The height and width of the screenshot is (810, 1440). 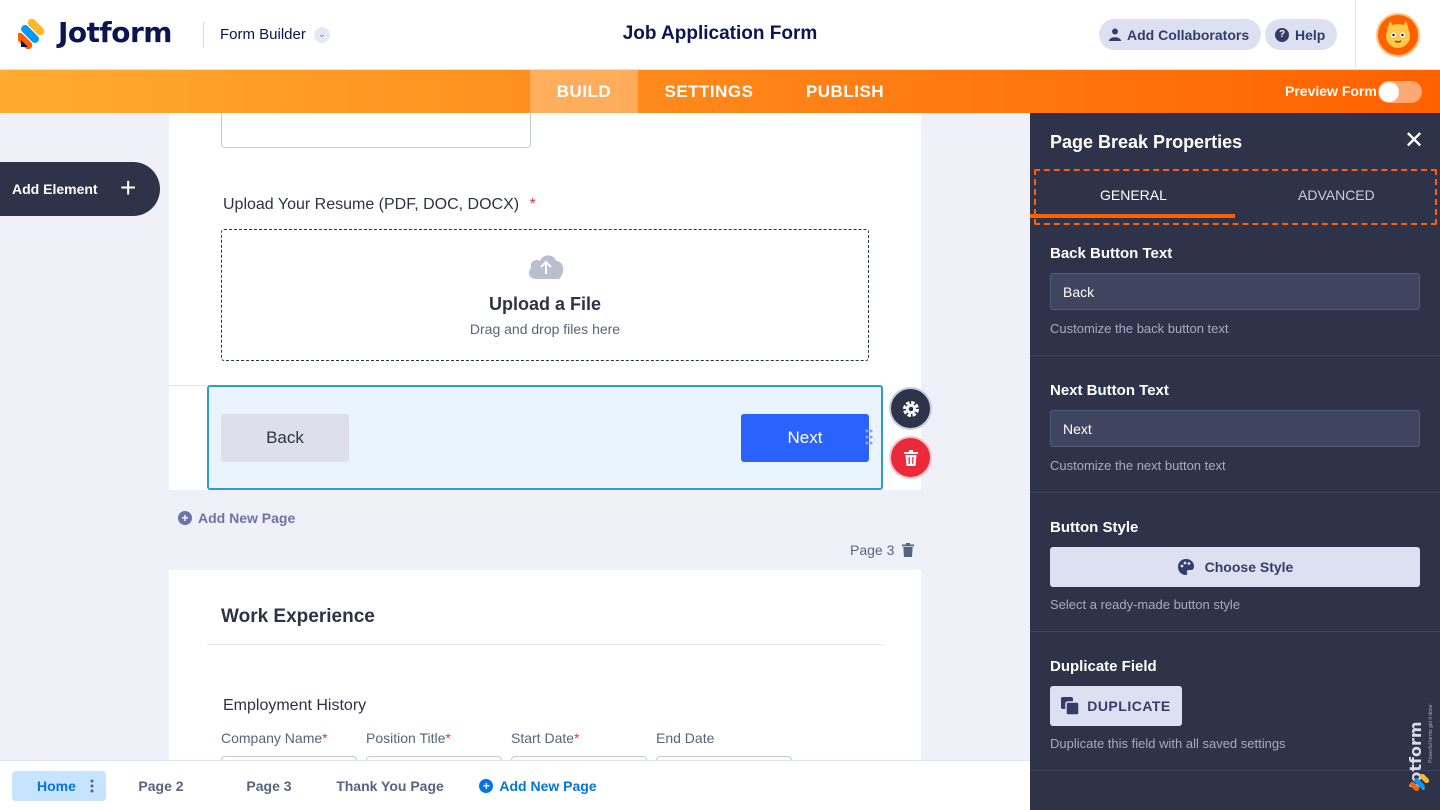 I want to click on upload-label-text: Upload Your Resume (PDF, DOC, DOCX), so click(x=371, y=204).